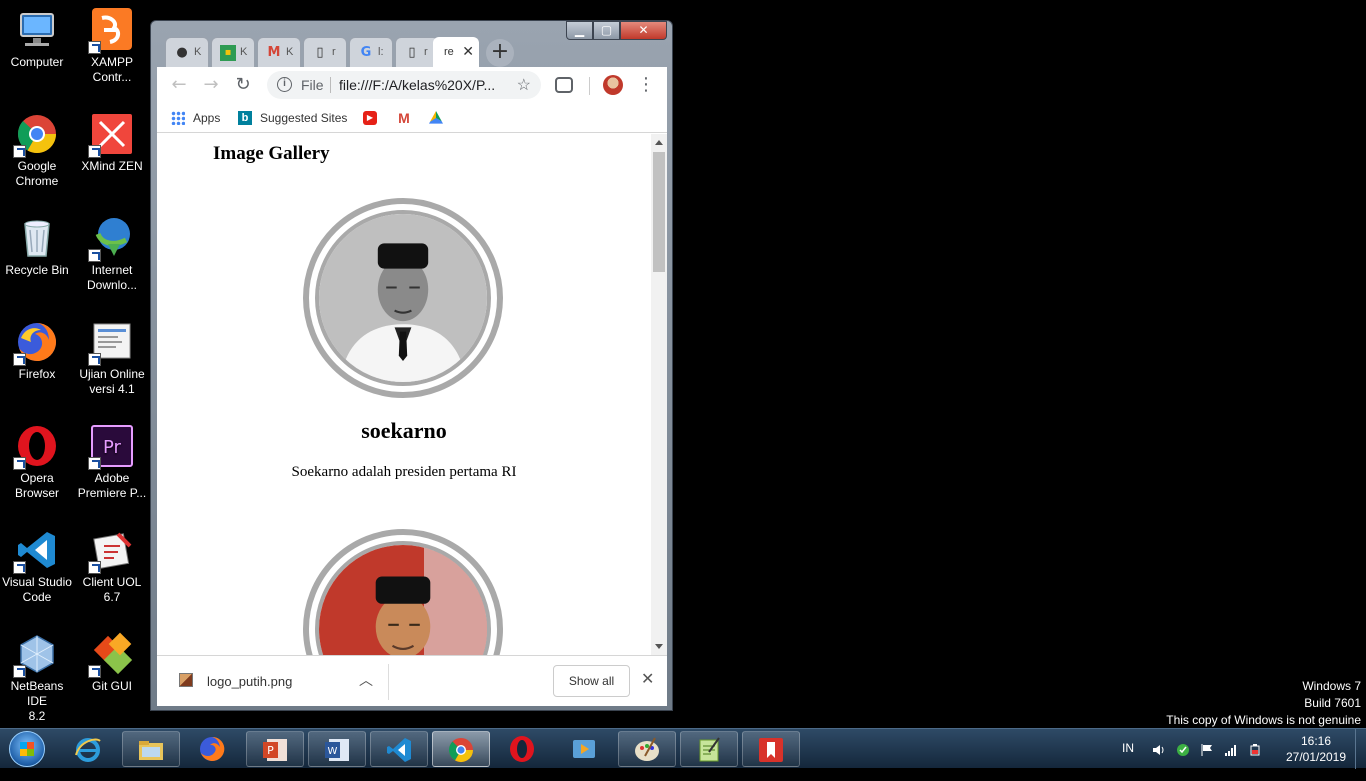 The image size is (1366, 781). What do you see at coordinates (37, 247) in the screenshot?
I see `desktop-icon-recycle-bin: Recycle Bin` at bounding box center [37, 247].